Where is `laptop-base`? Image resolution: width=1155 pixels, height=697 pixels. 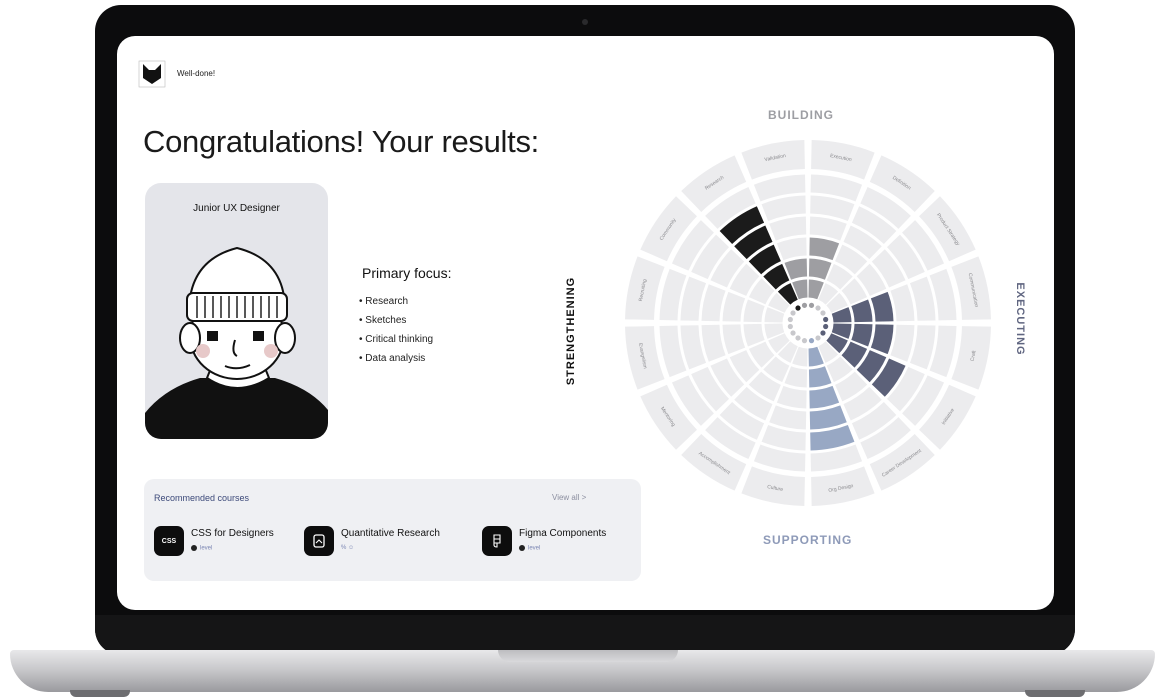 laptop-base is located at coordinates (582, 671).